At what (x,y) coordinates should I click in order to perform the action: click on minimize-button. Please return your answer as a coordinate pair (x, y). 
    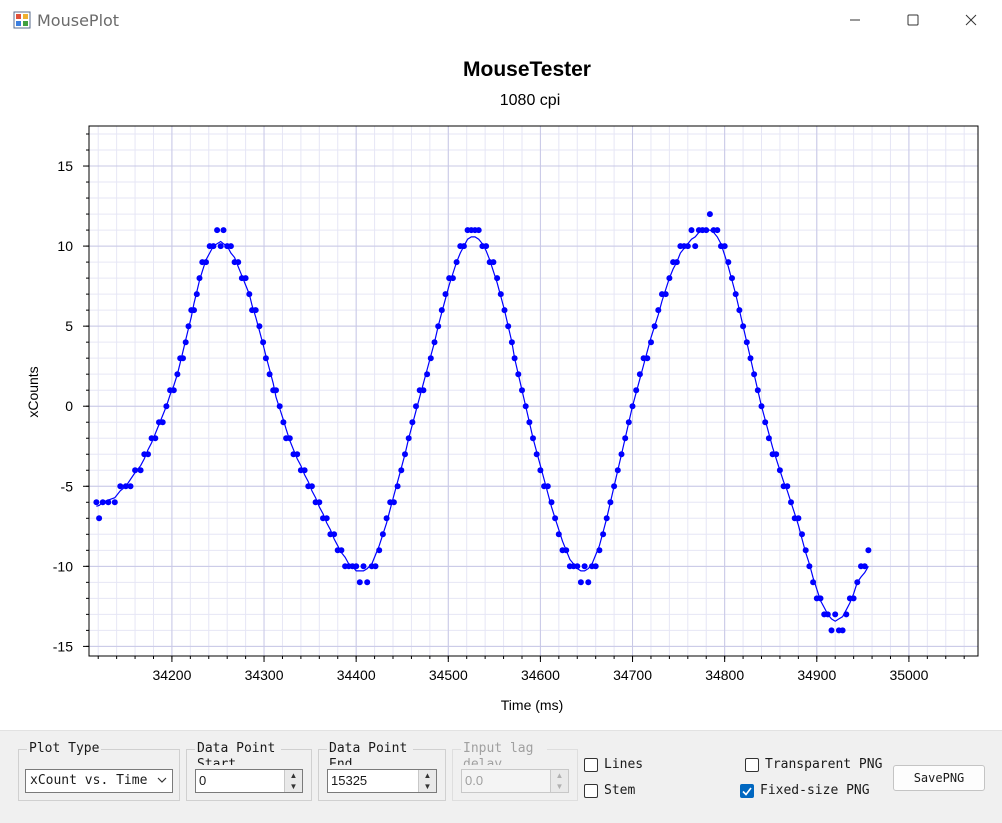
    Looking at the image, I should click on (855, 20).